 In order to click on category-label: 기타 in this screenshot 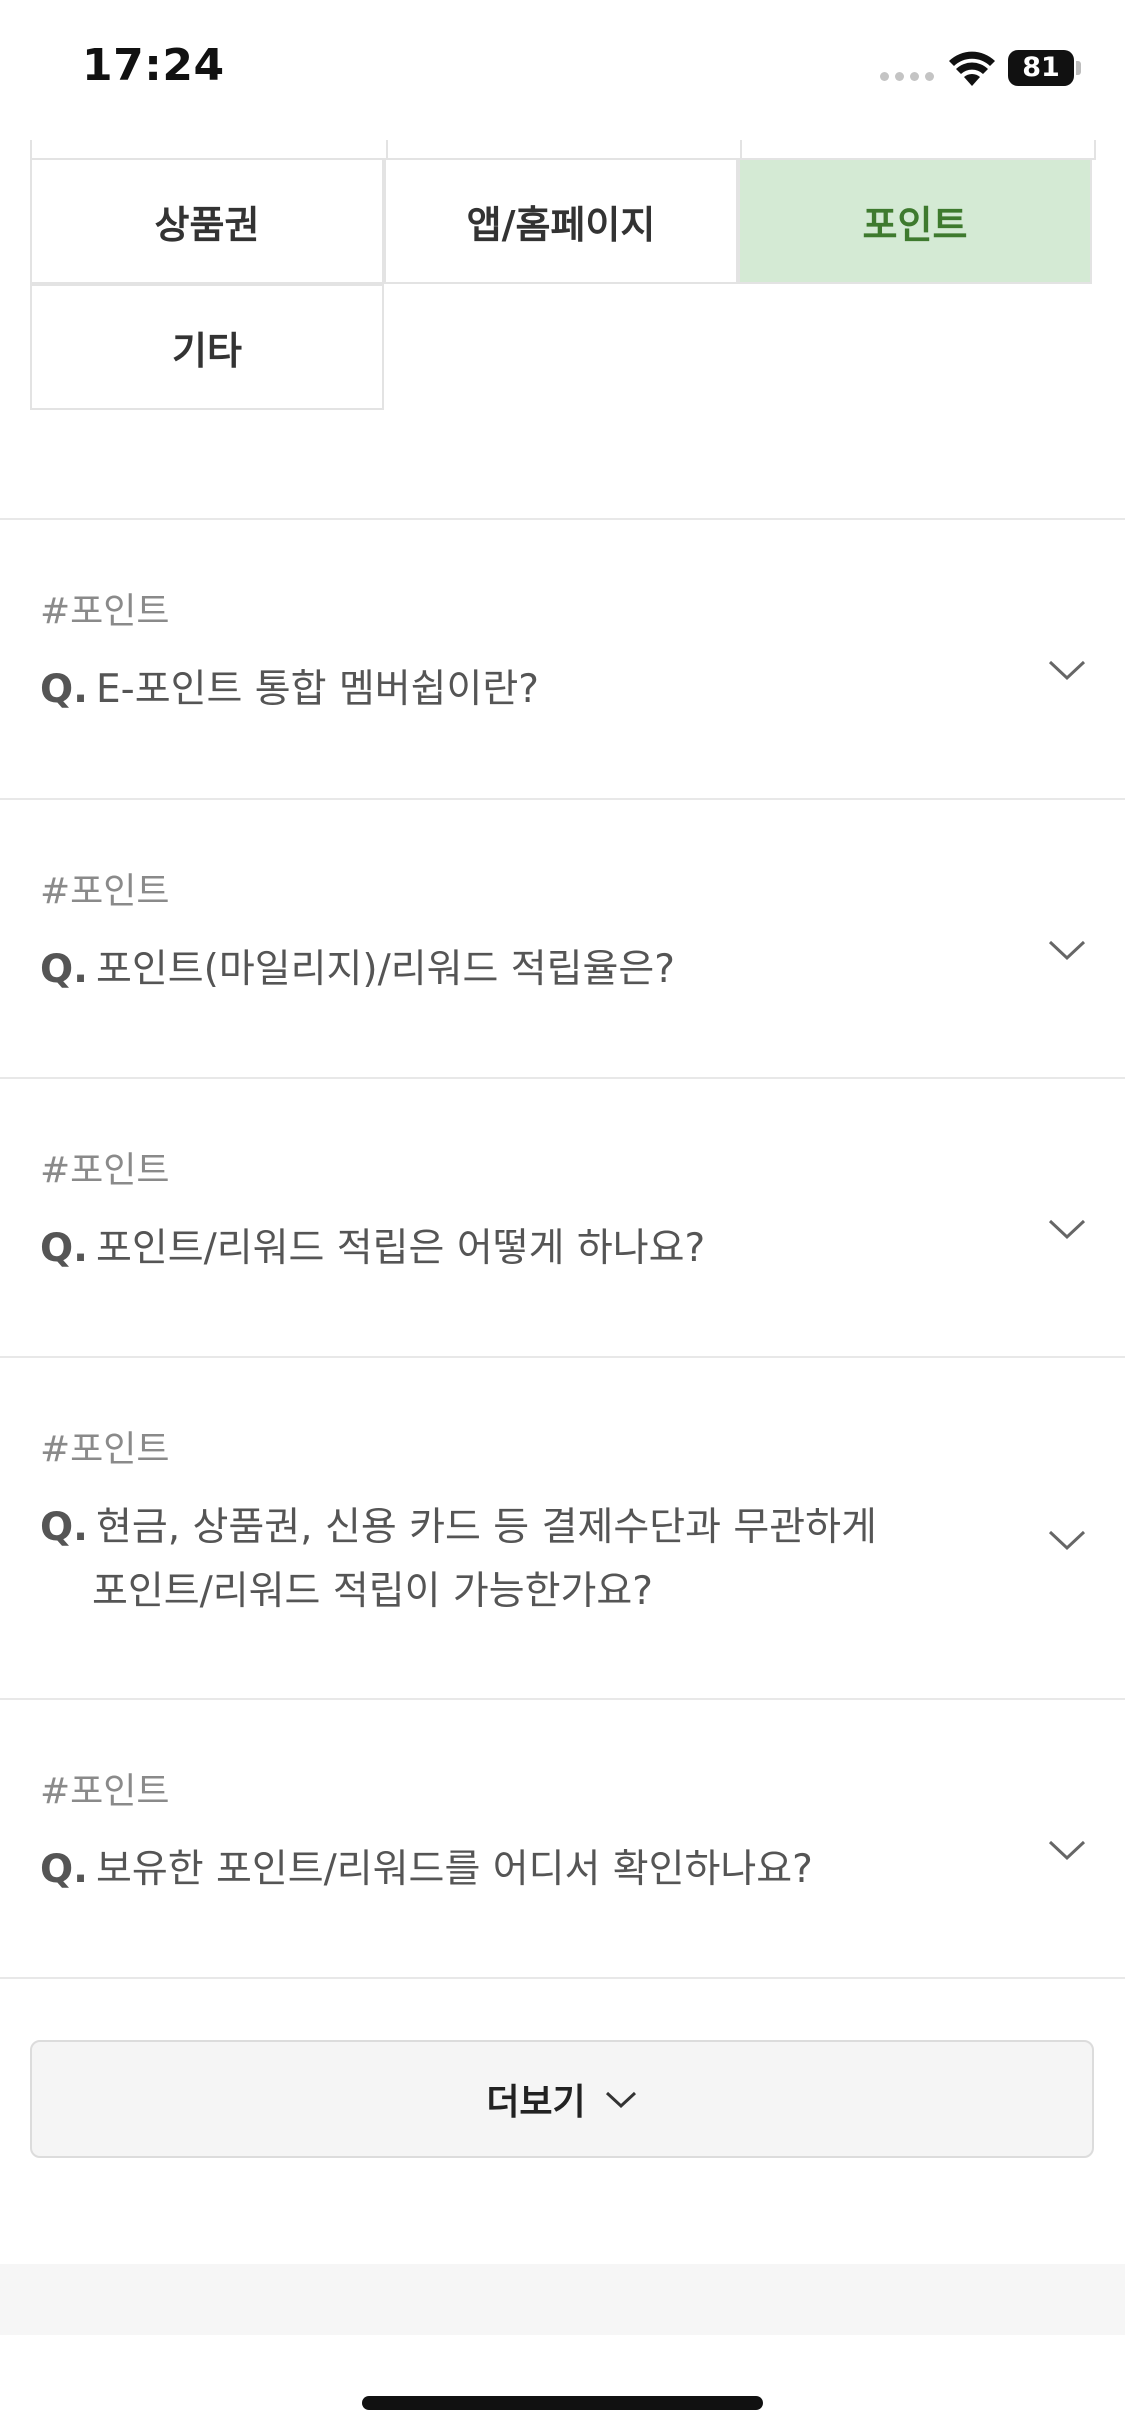, I will do `click(207, 350)`.